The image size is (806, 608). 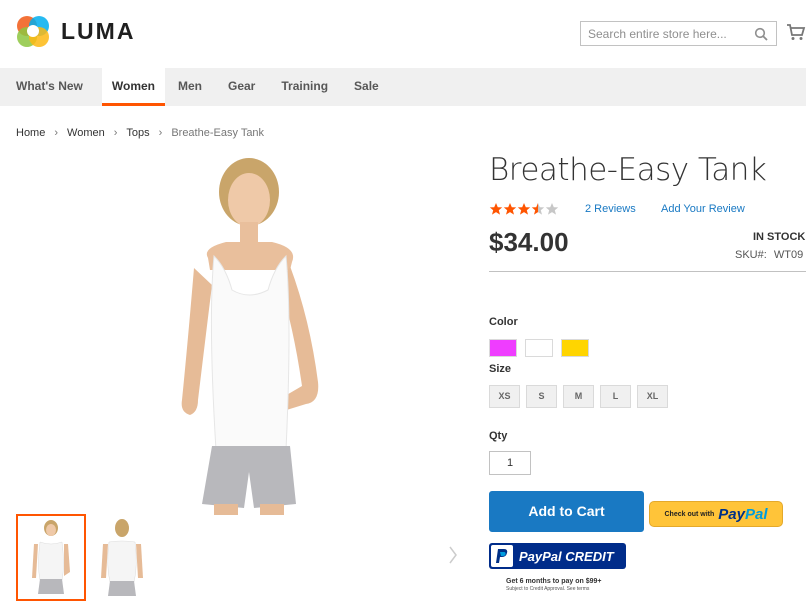 I want to click on color-swatch-purple, so click(x=503, y=348).